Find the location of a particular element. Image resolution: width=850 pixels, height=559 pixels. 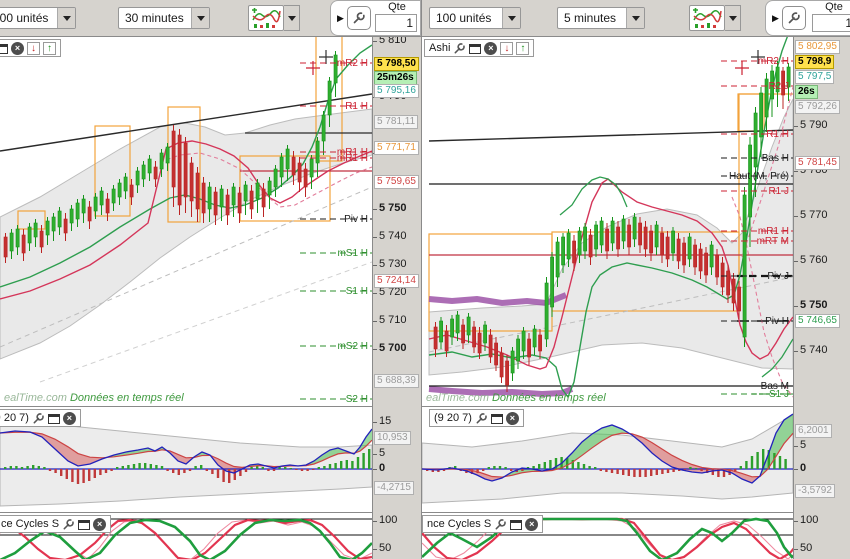

axis-price-value: 5 798,50 is located at coordinates (396, 64).